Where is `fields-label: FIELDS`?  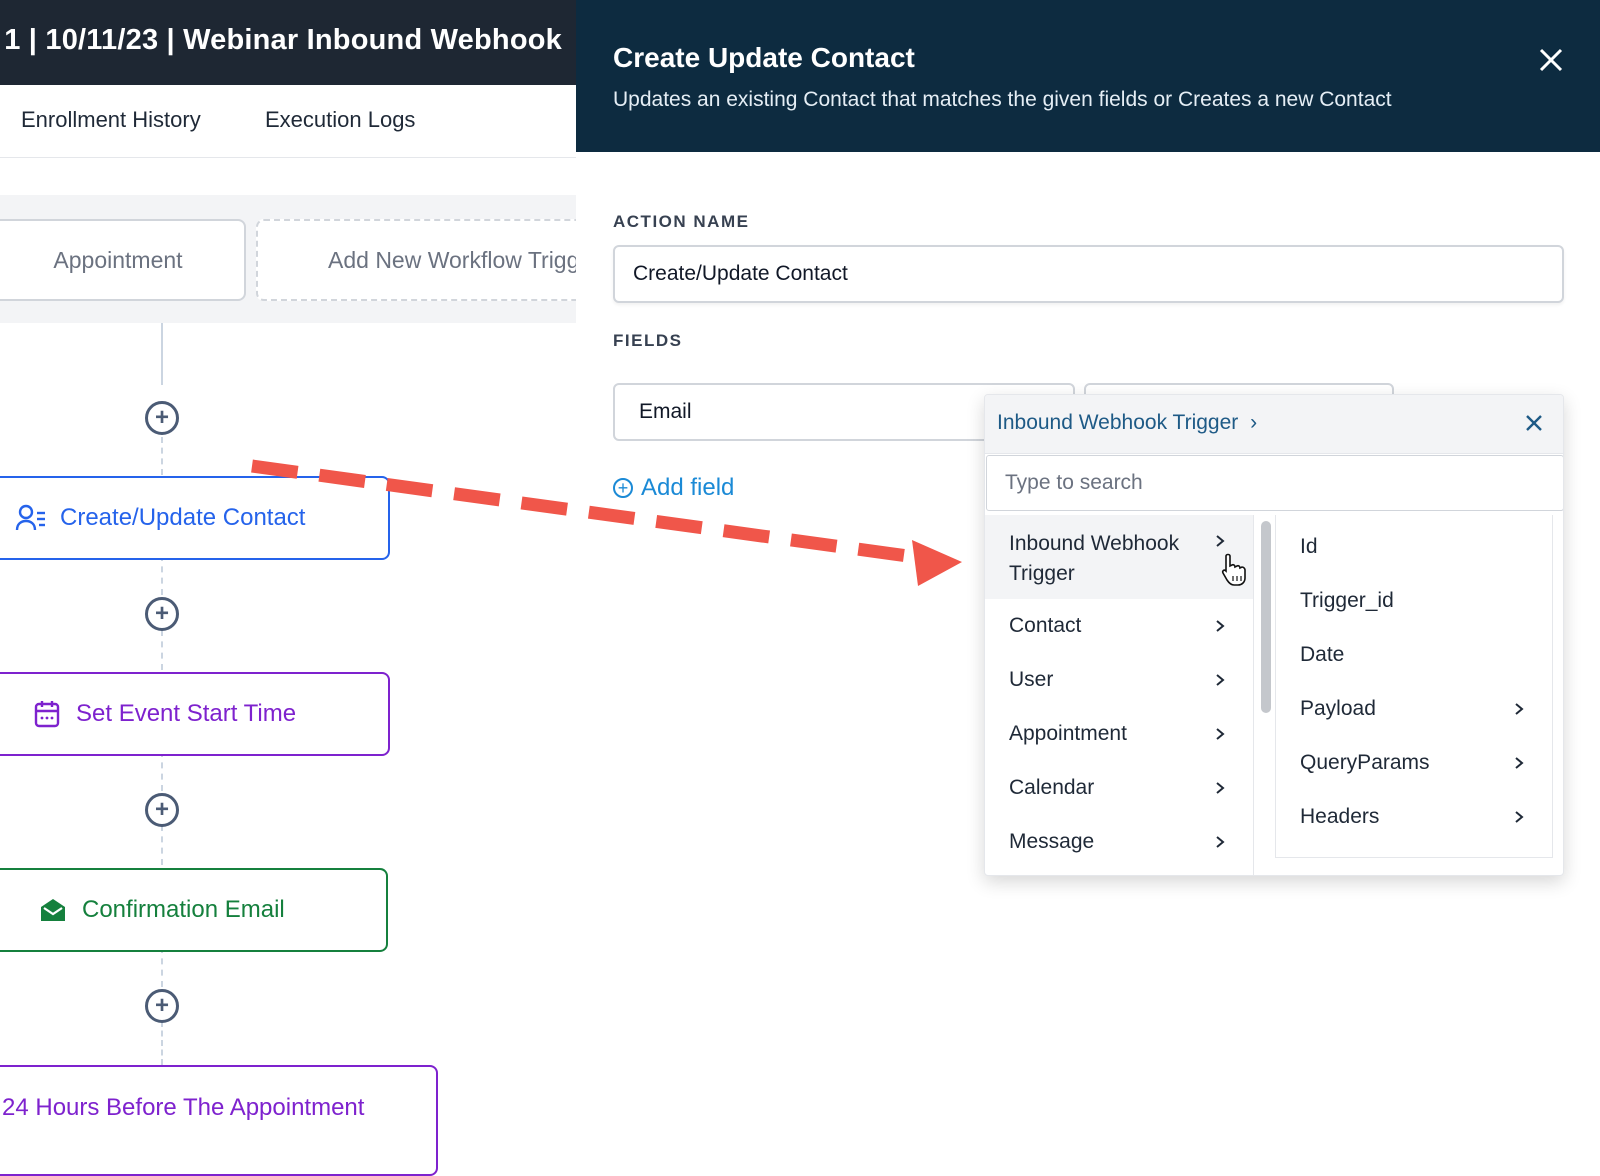 fields-label: FIELDS is located at coordinates (648, 340).